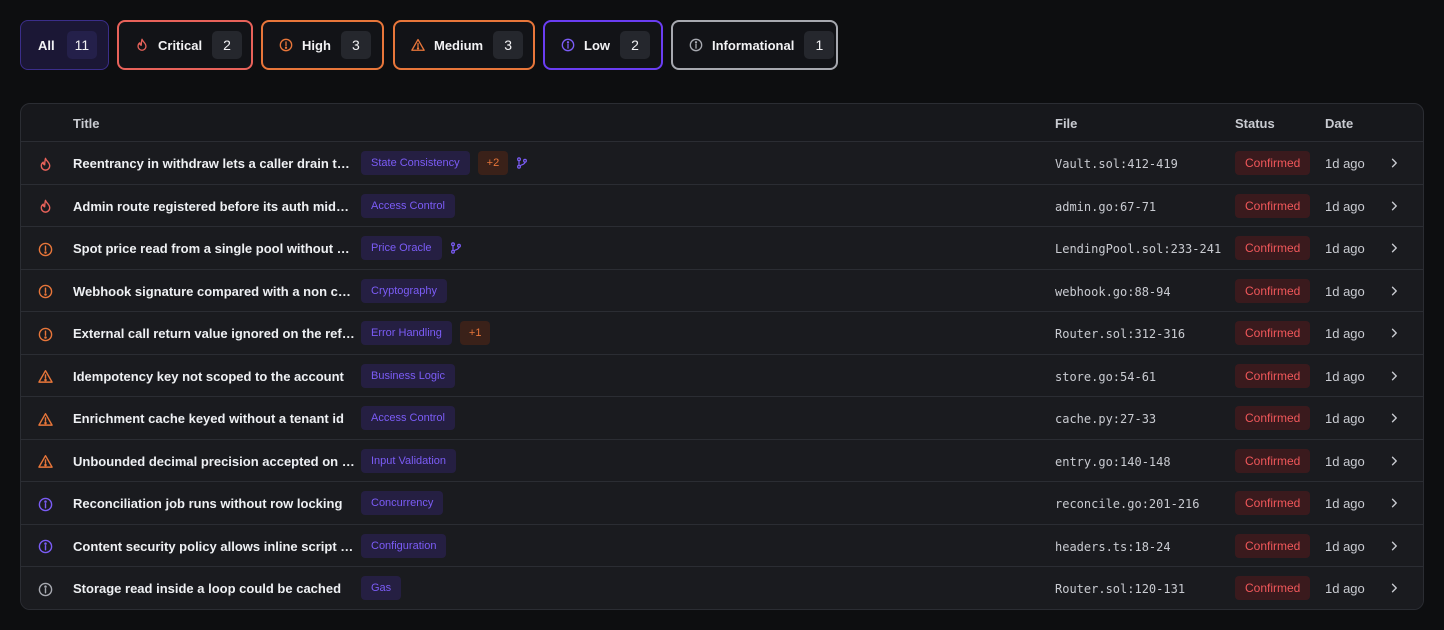  What do you see at coordinates (1113, 291) in the screenshot?
I see `file-location: webhook.go:88-94` at bounding box center [1113, 291].